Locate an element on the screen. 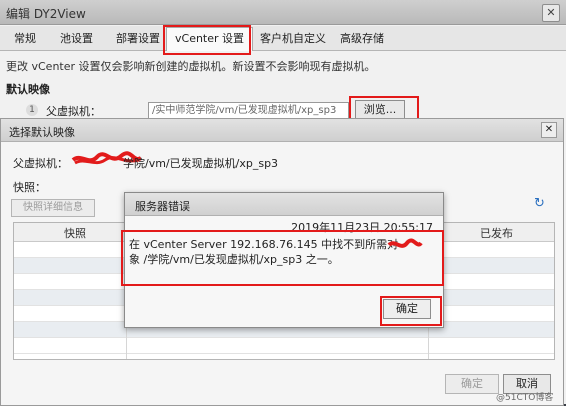 Image resolution: width=566 pixels, height=406 pixels. window-close-icon: ✕ is located at coordinates (551, 13).